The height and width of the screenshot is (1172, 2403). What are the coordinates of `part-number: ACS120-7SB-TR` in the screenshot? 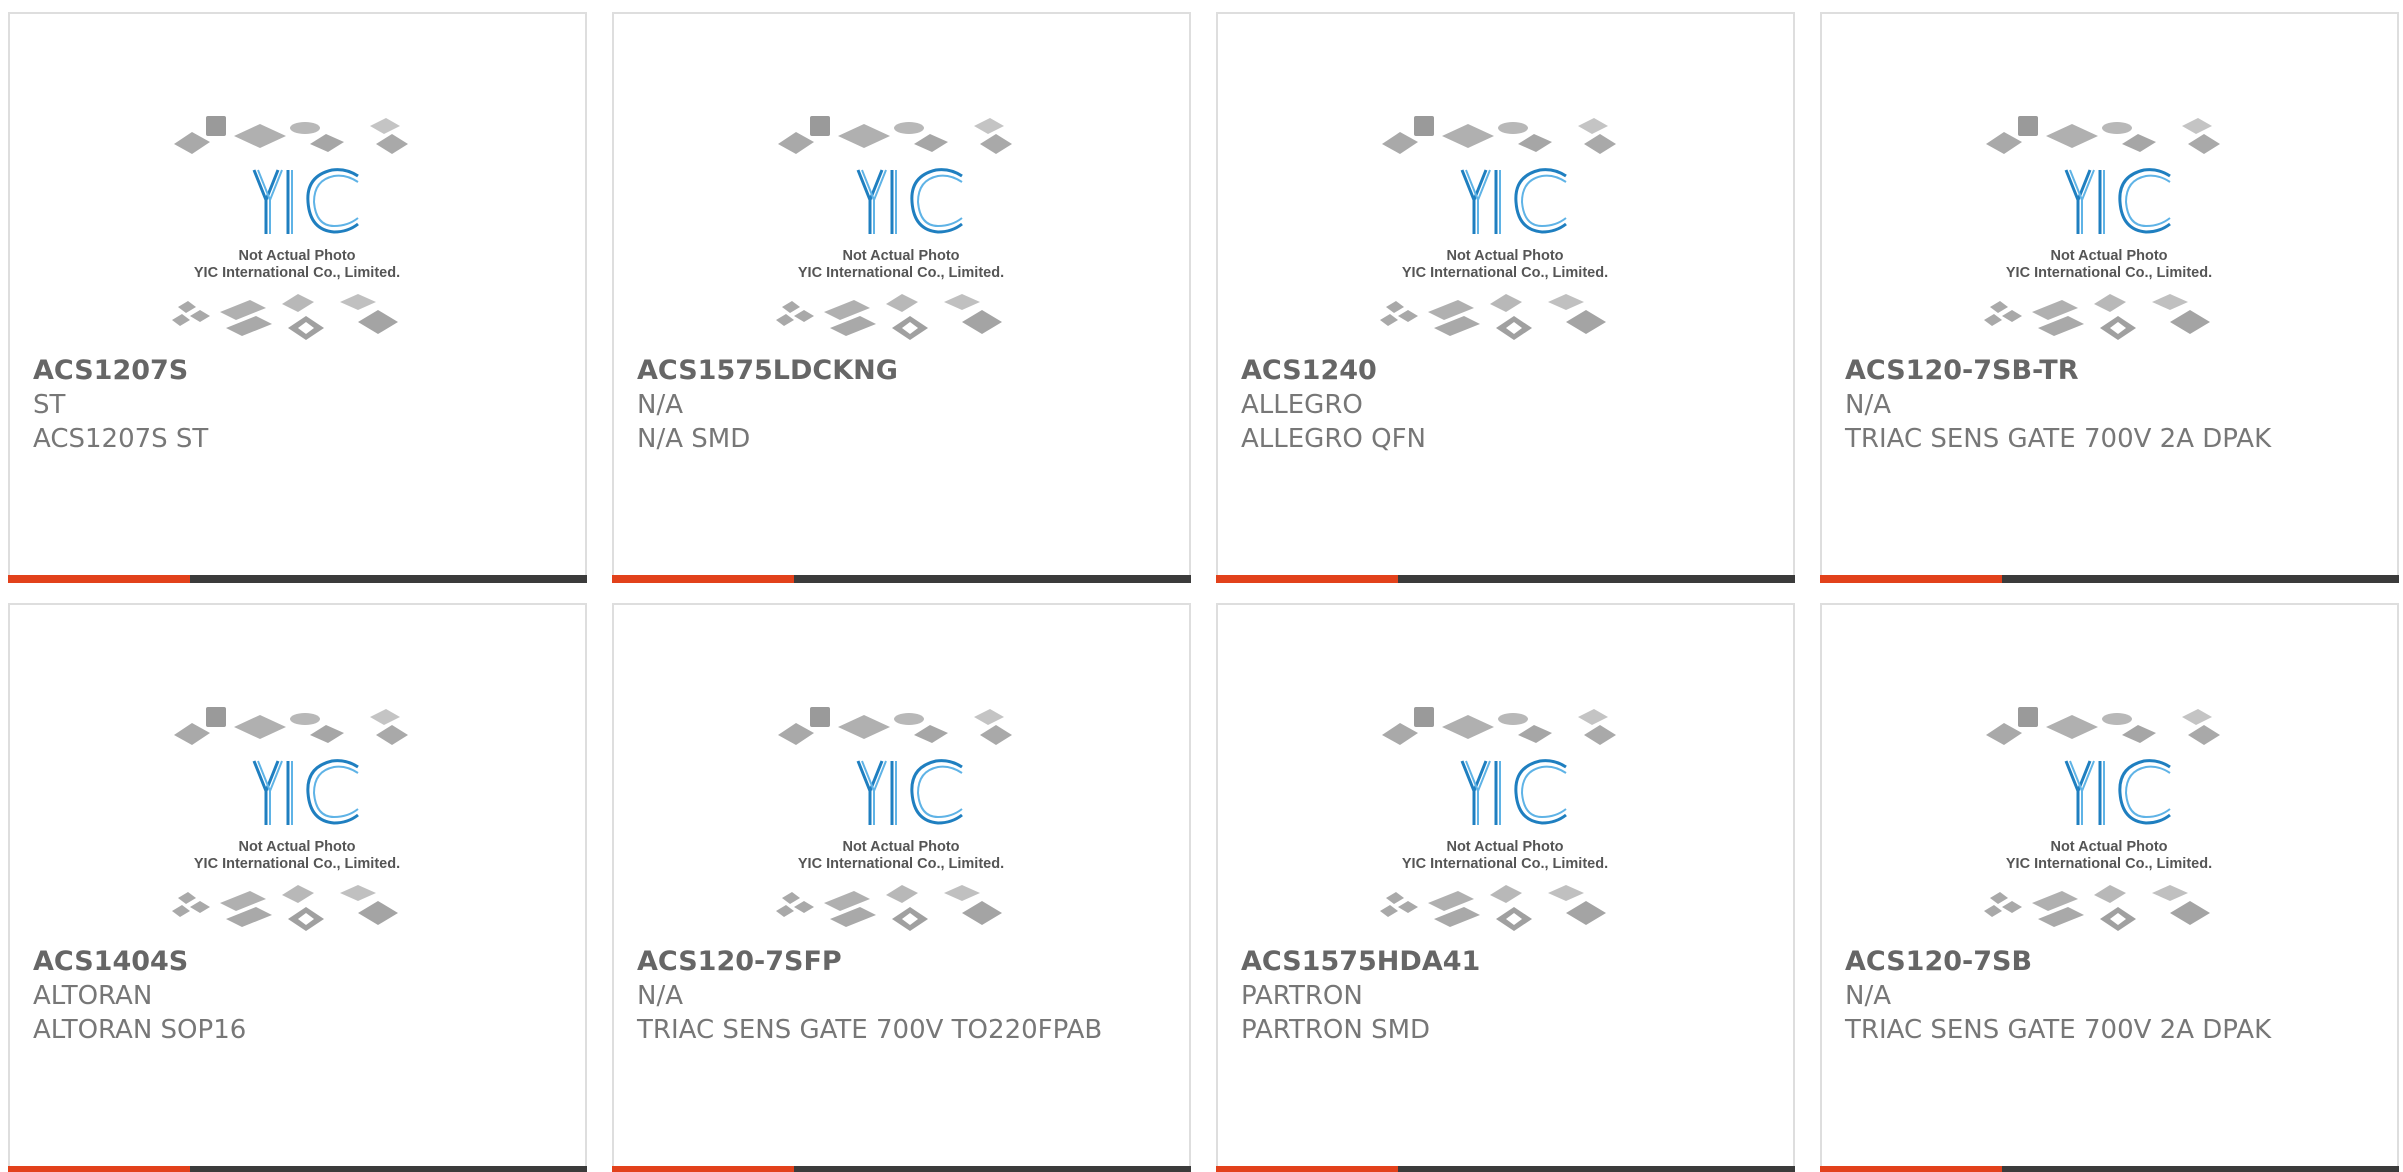 It's located at (2111, 371).